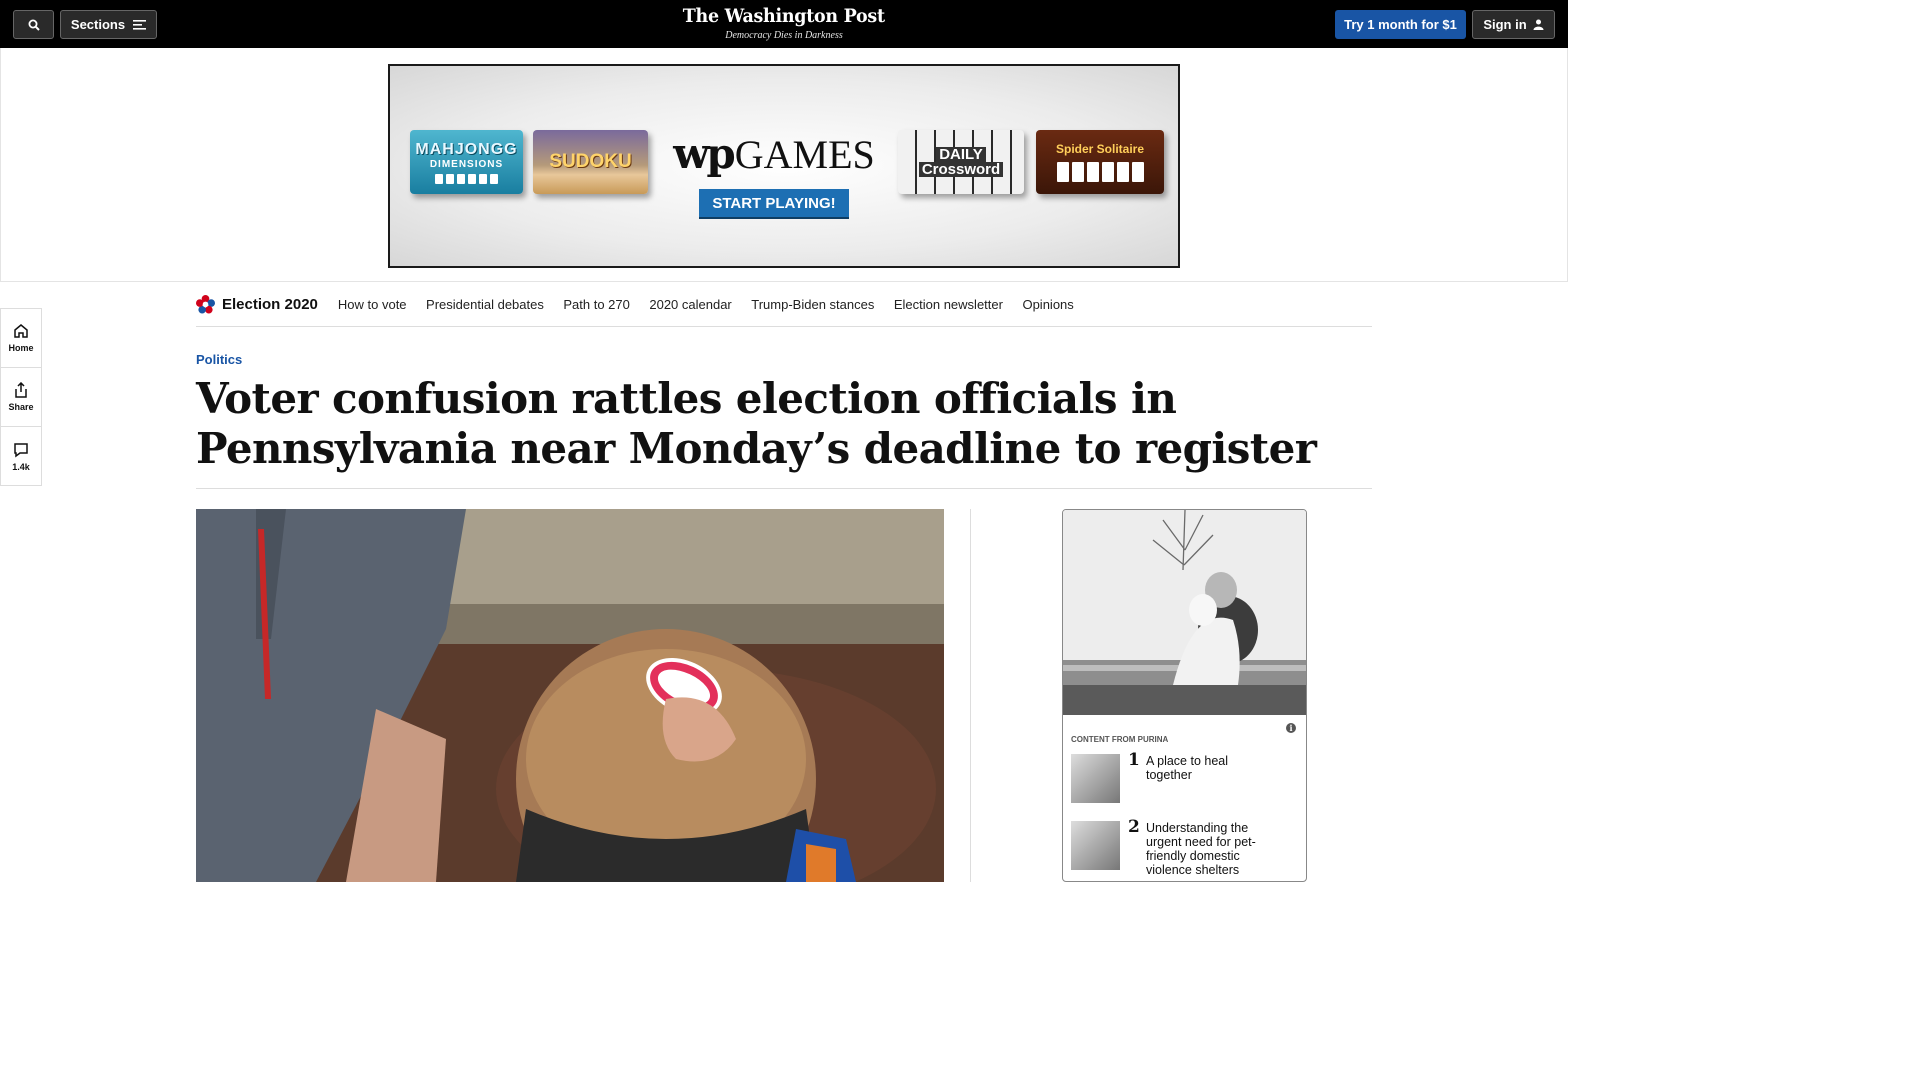 This screenshot has width=1920, height=1080. Describe the element at coordinates (466, 149) in the screenshot. I see `mahjongg-title: MAHJONGG` at that location.